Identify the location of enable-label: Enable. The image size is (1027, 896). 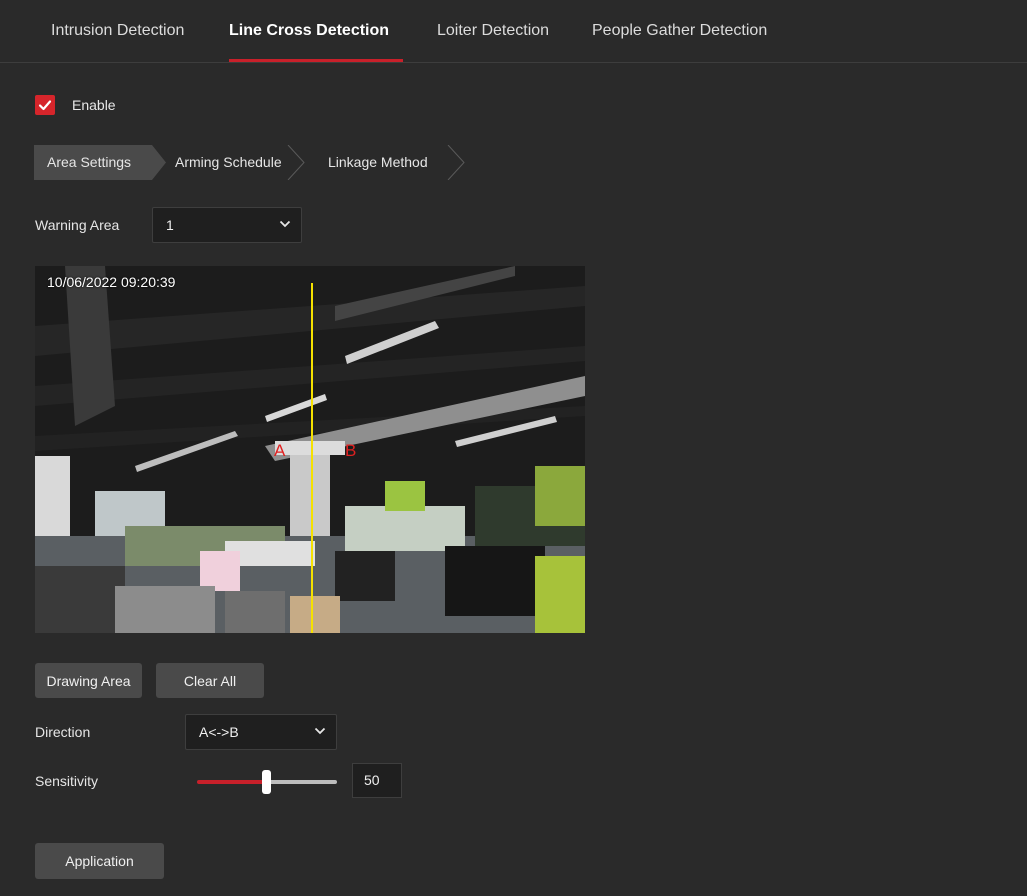
(94, 105).